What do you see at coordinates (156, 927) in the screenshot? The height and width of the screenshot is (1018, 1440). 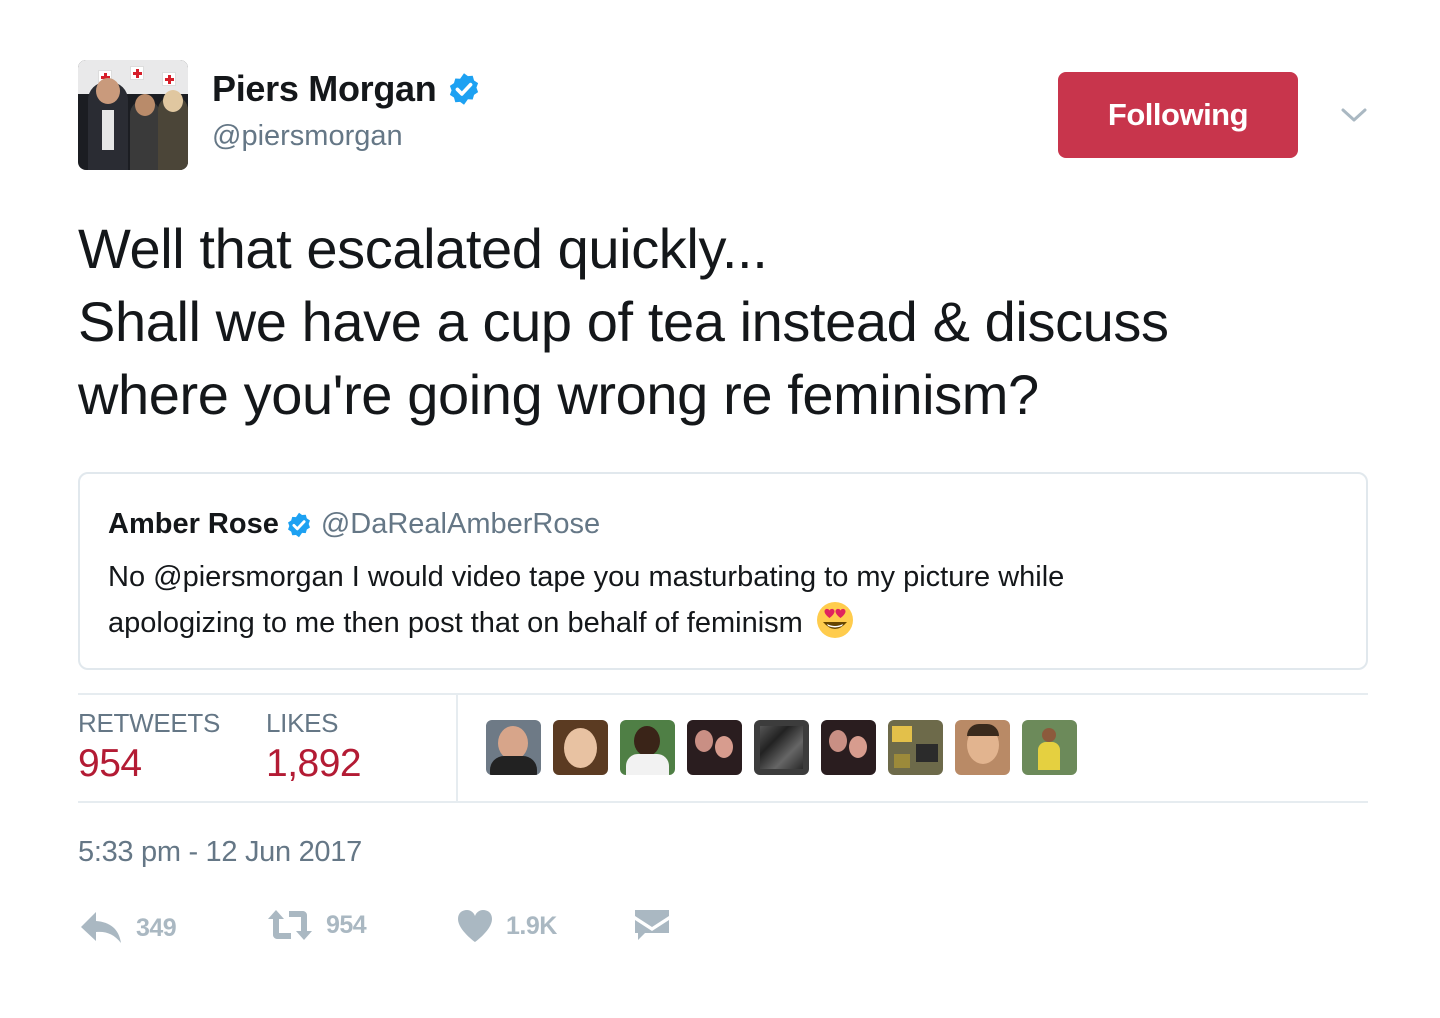 I see `reply-count: 349` at bounding box center [156, 927].